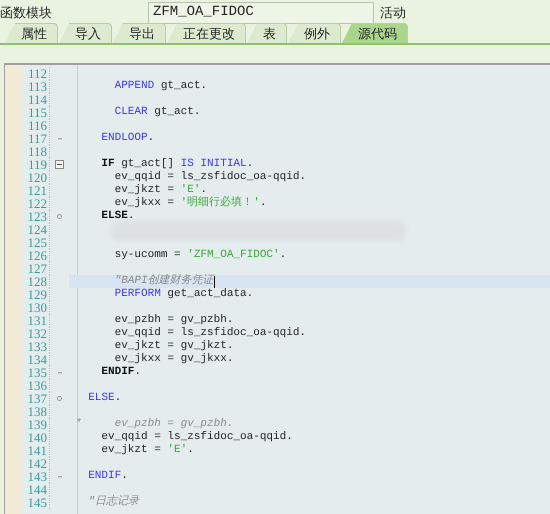 Image resolution: width=550 pixels, height=514 pixels. What do you see at coordinates (174, 359) in the screenshot?
I see `code-text: ev_jkxx = gv_jkxx.` at bounding box center [174, 359].